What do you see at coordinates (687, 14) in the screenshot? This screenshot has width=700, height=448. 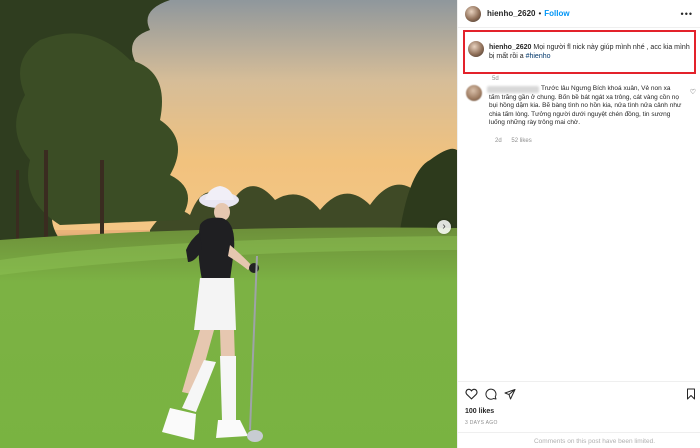 I see `more-options-icon: •••` at bounding box center [687, 14].